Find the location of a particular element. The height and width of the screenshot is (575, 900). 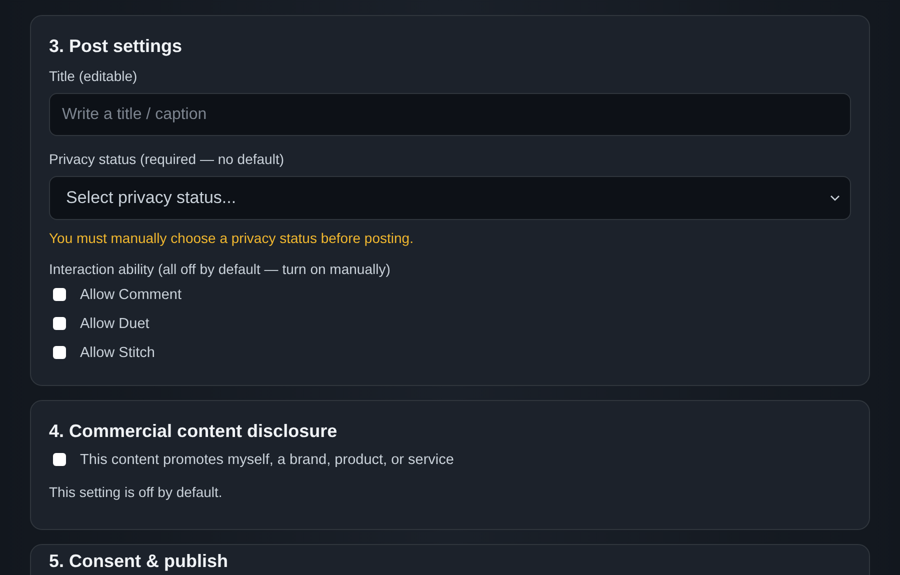

warning-text: You must manually choose a privacy status before posting. is located at coordinates (231, 238).